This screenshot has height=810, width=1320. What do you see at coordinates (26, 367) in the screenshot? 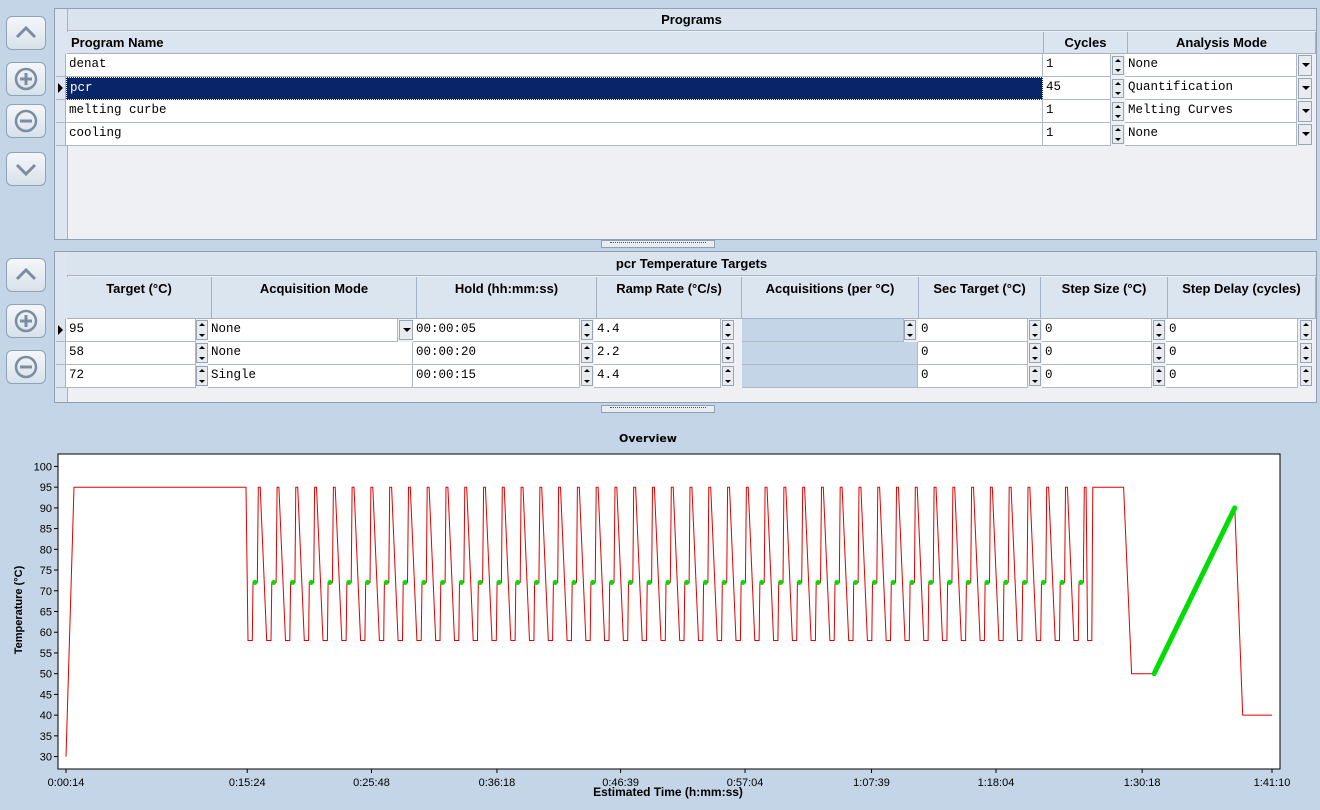
I see `remove-target-button` at bounding box center [26, 367].